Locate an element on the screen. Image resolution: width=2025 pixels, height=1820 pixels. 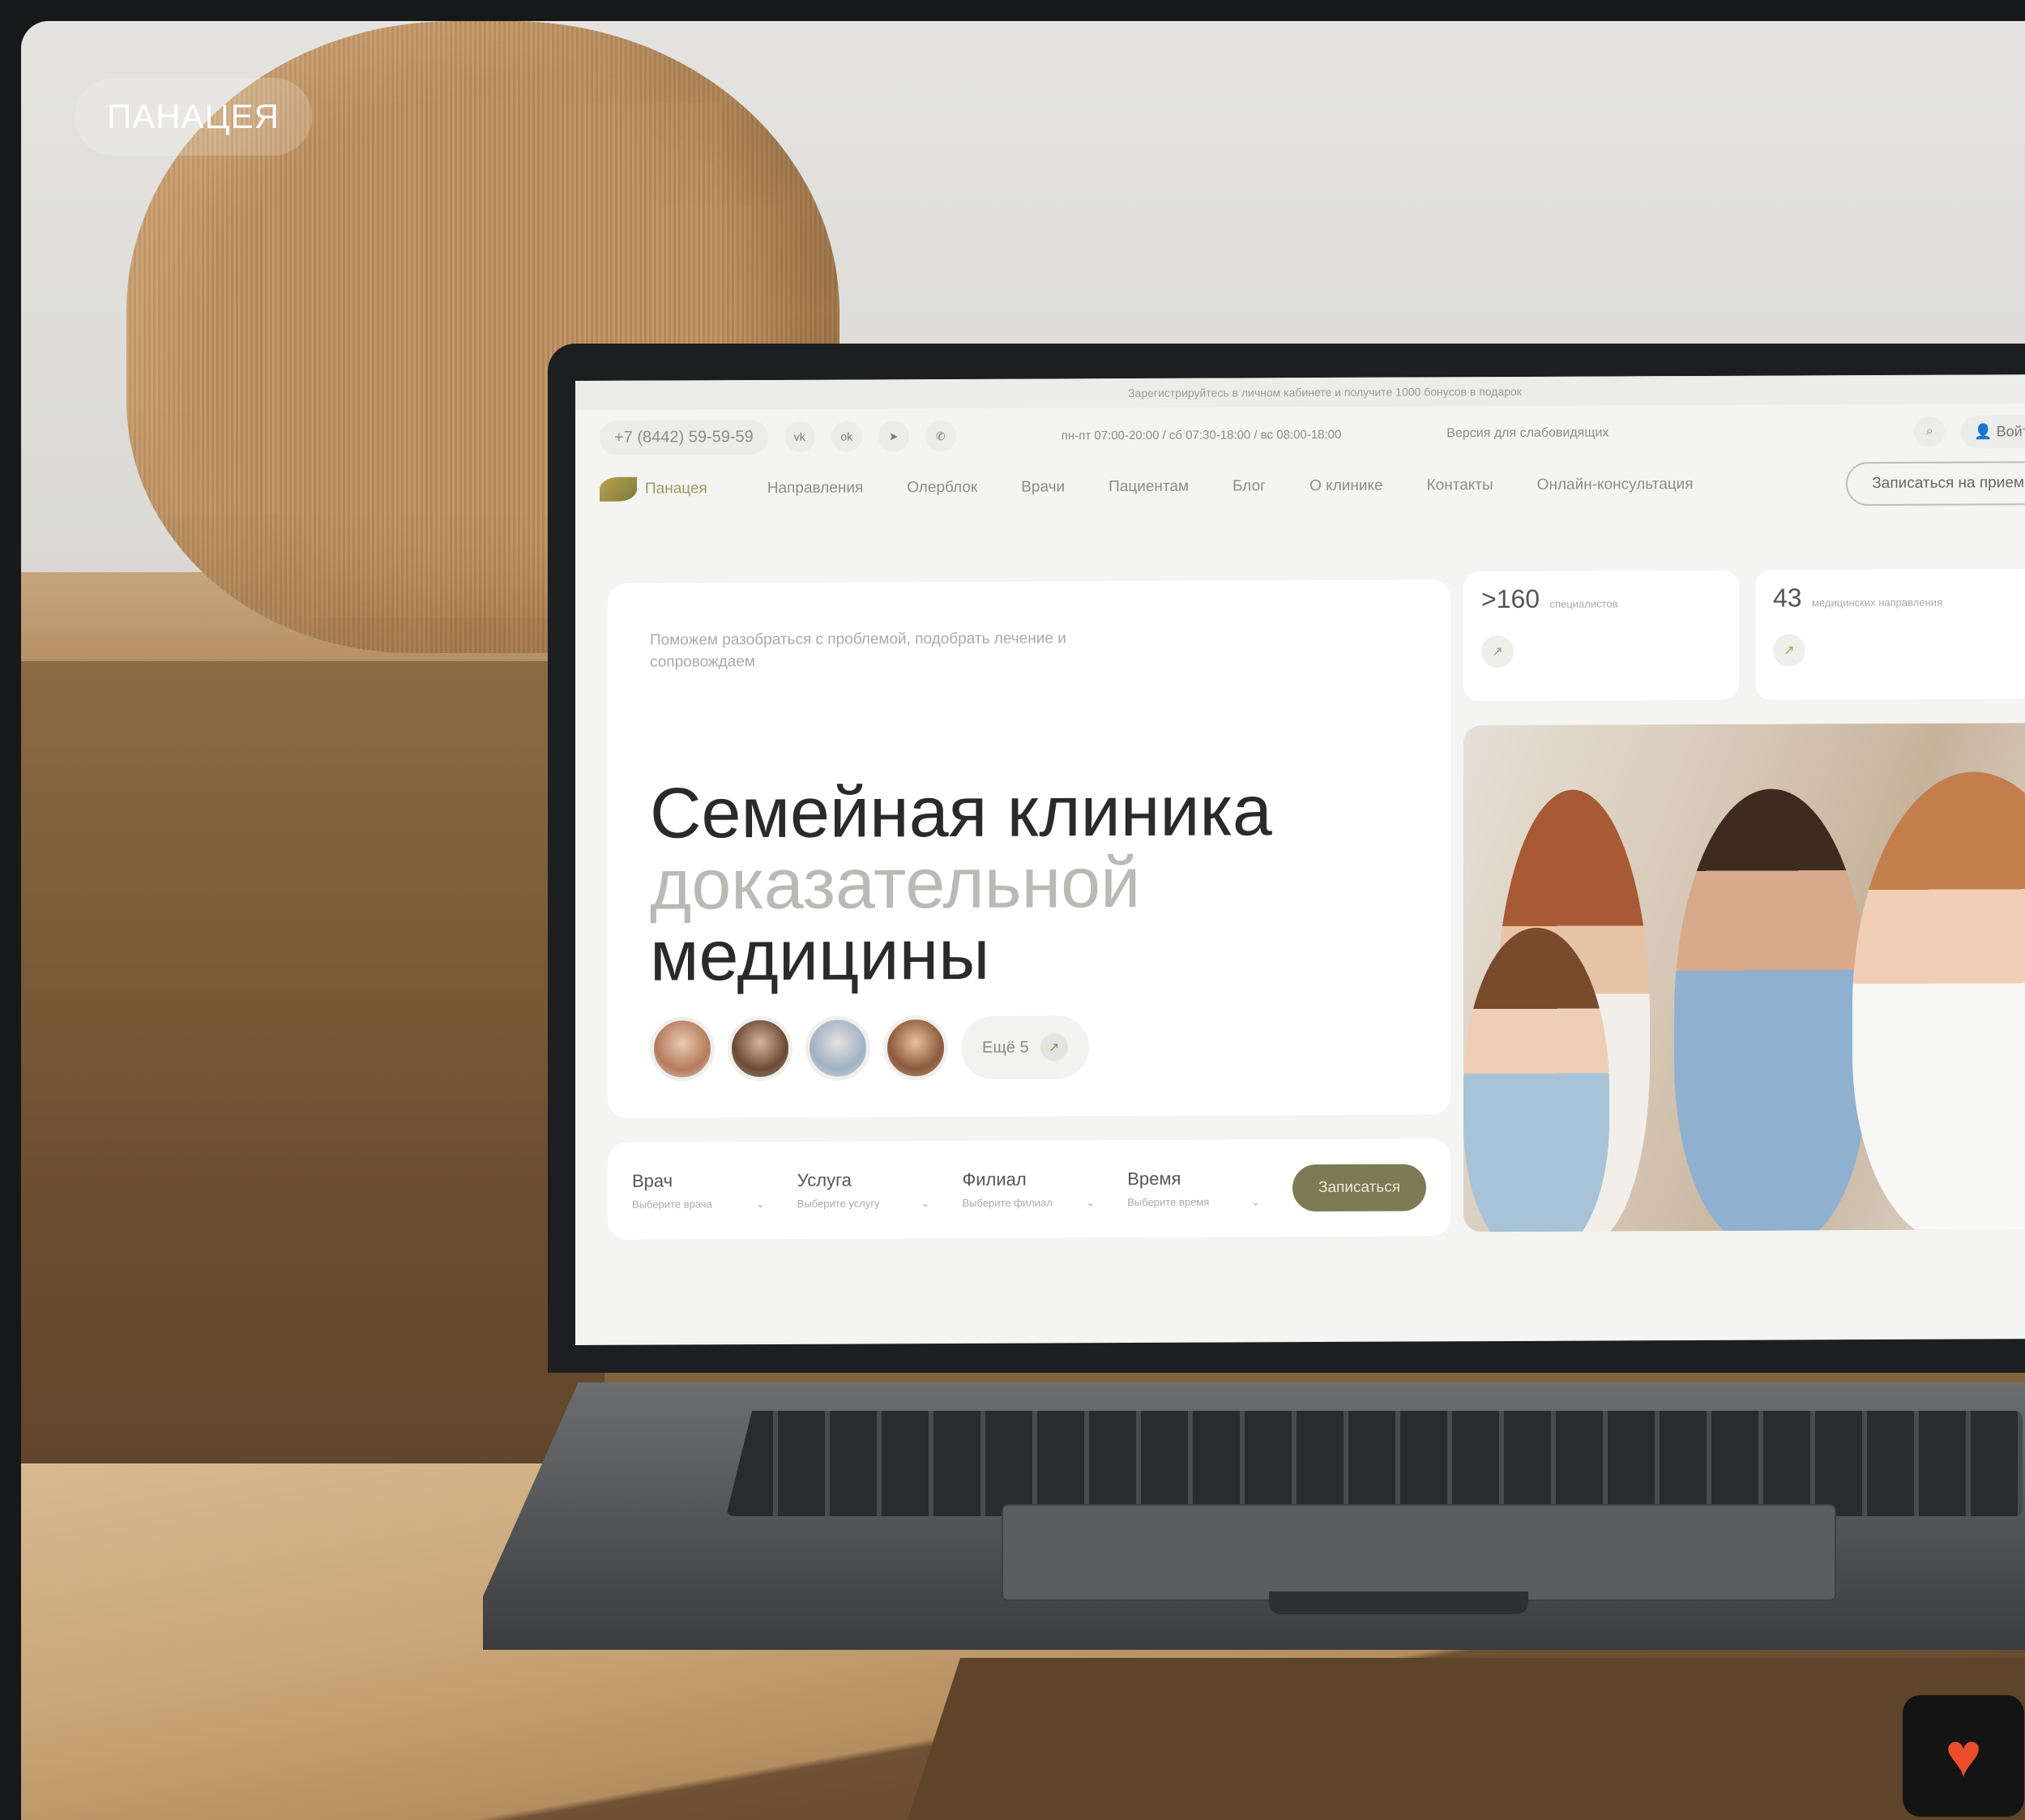
hero-title-line2: доказательной is located at coordinates (896, 883).